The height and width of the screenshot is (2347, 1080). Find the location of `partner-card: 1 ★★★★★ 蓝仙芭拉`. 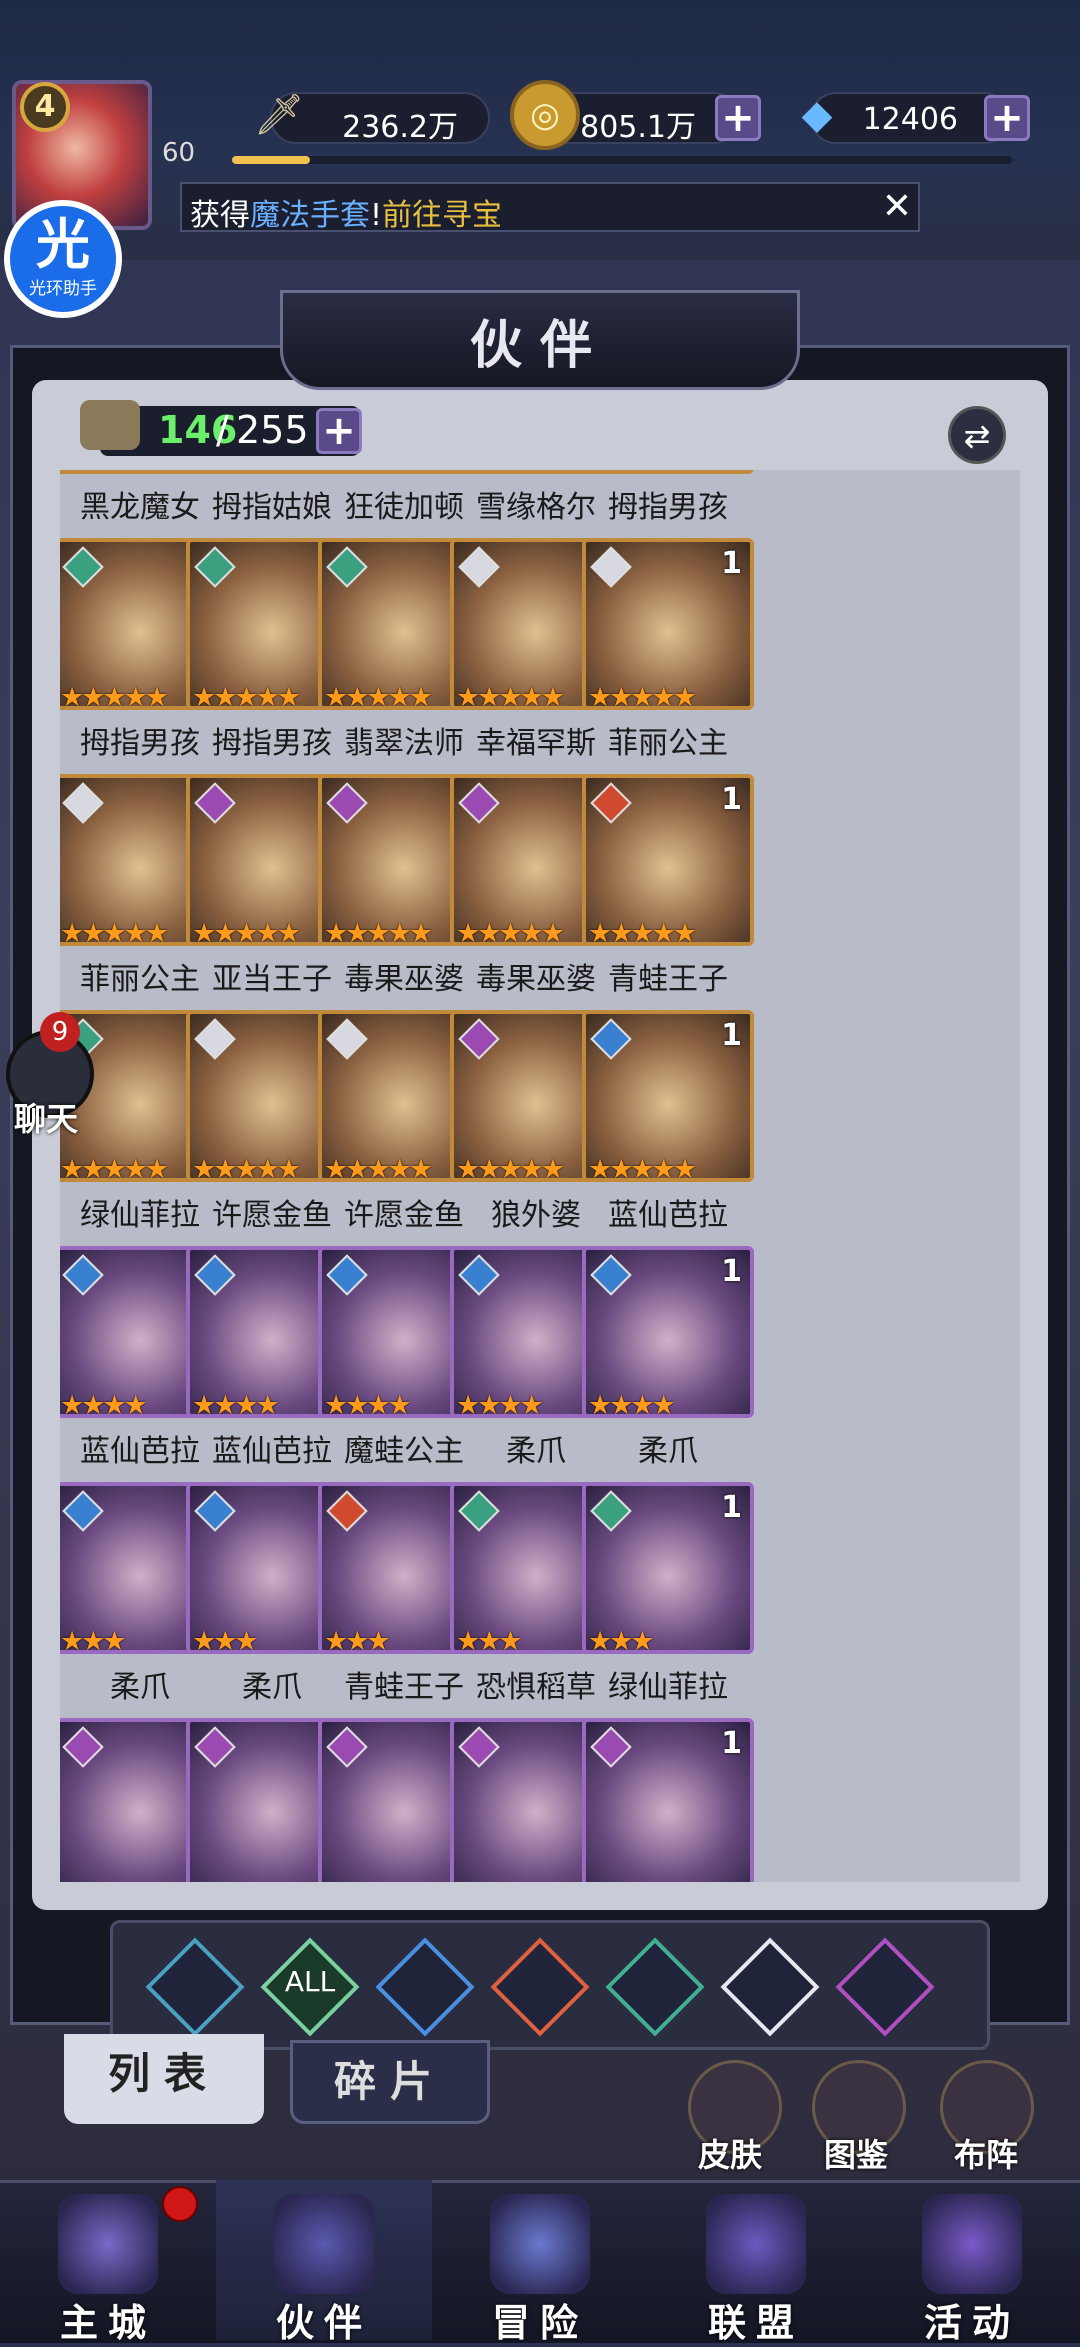

partner-card: 1 ★★★★★ 蓝仙芭拉 is located at coordinates (668, 1124).